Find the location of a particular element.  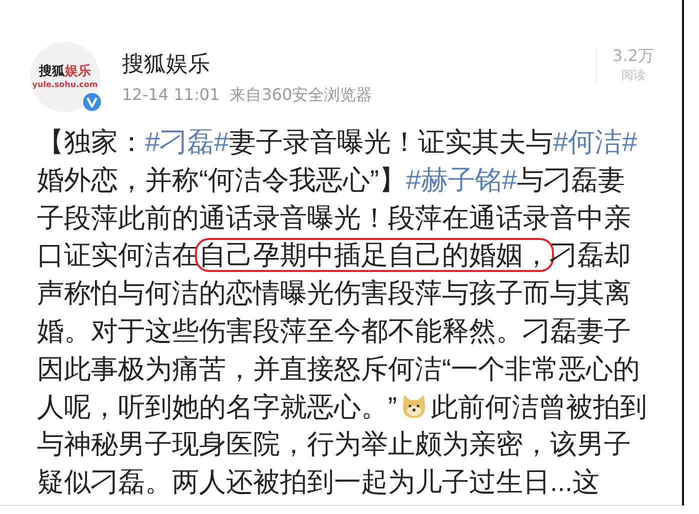

hashtag-link: #赫子铭# is located at coordinates (462, 179).